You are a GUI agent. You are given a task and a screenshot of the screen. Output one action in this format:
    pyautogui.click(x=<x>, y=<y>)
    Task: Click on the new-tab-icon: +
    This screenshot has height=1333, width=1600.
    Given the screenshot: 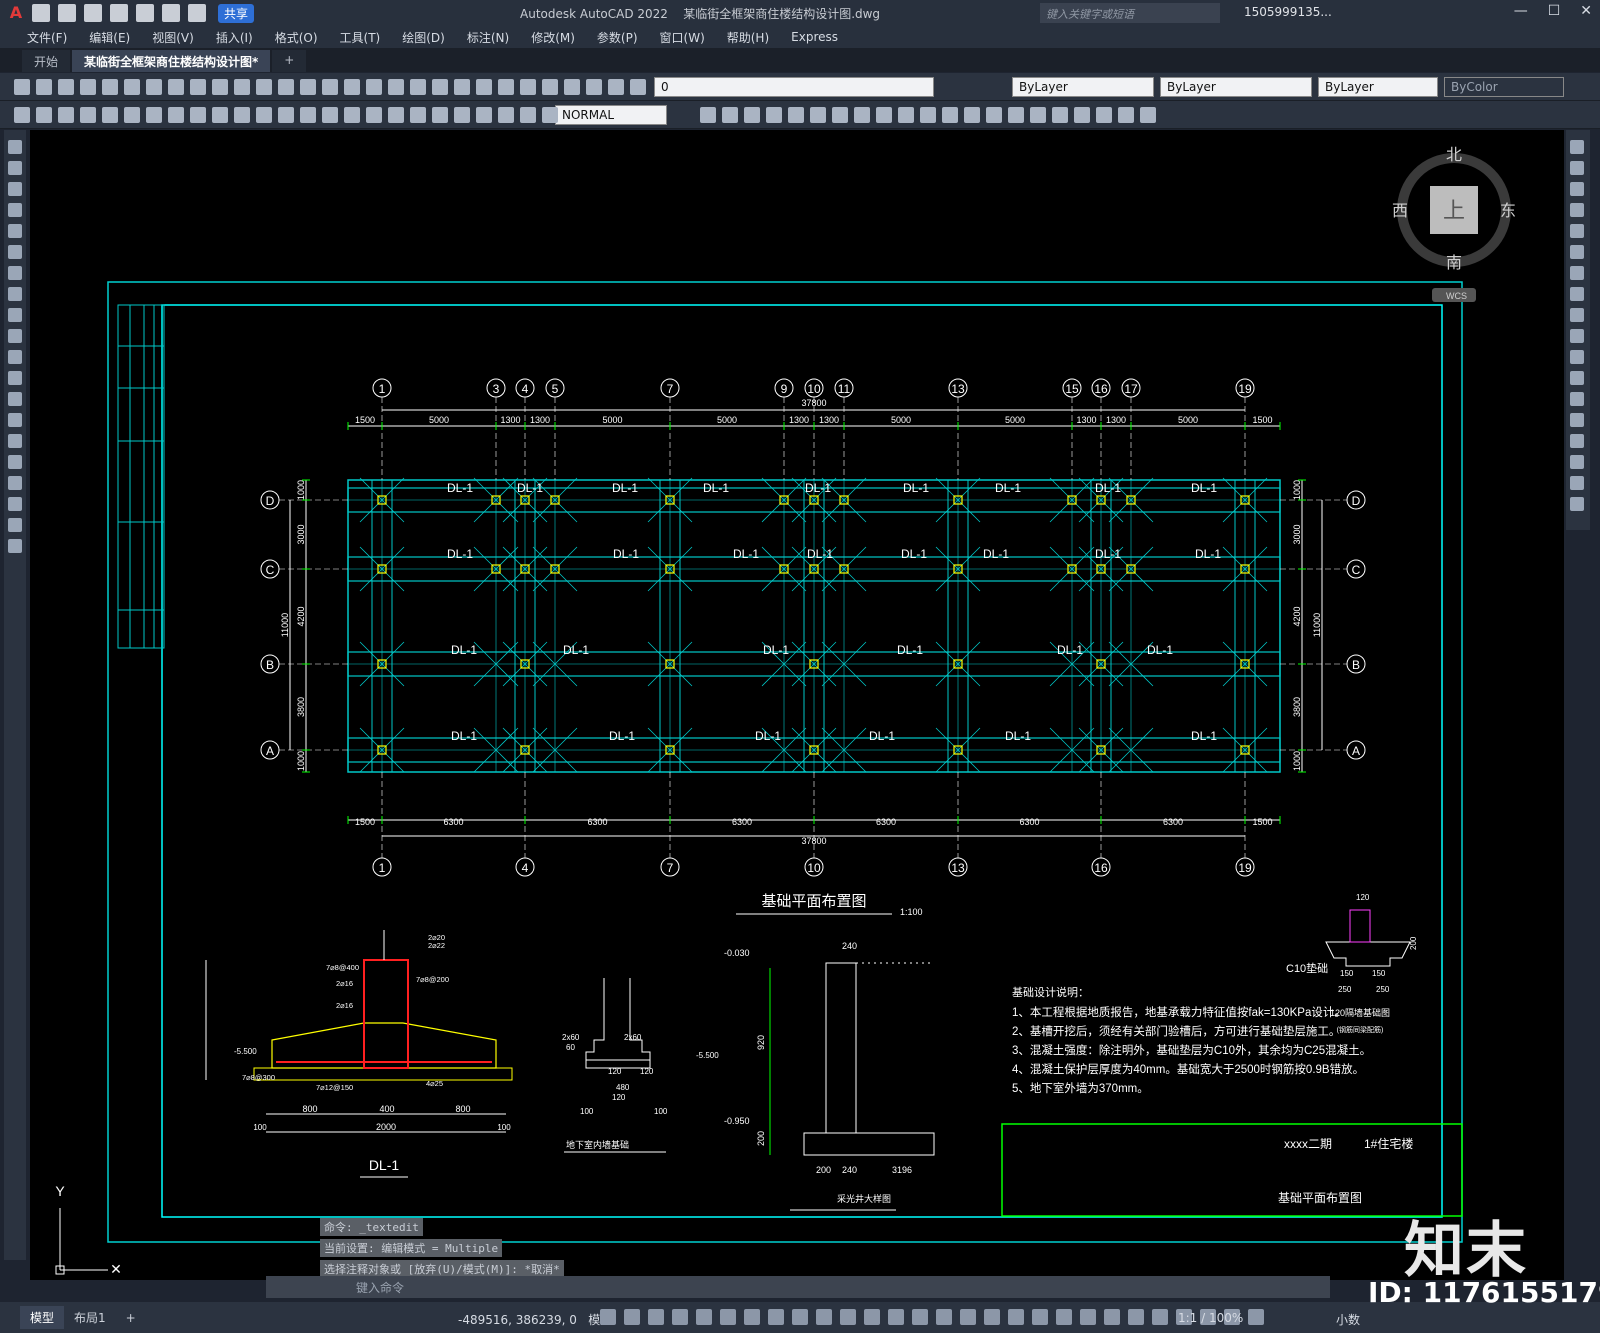 What is the action you would take?
    pyautogui.click(x=289, y=61)
    